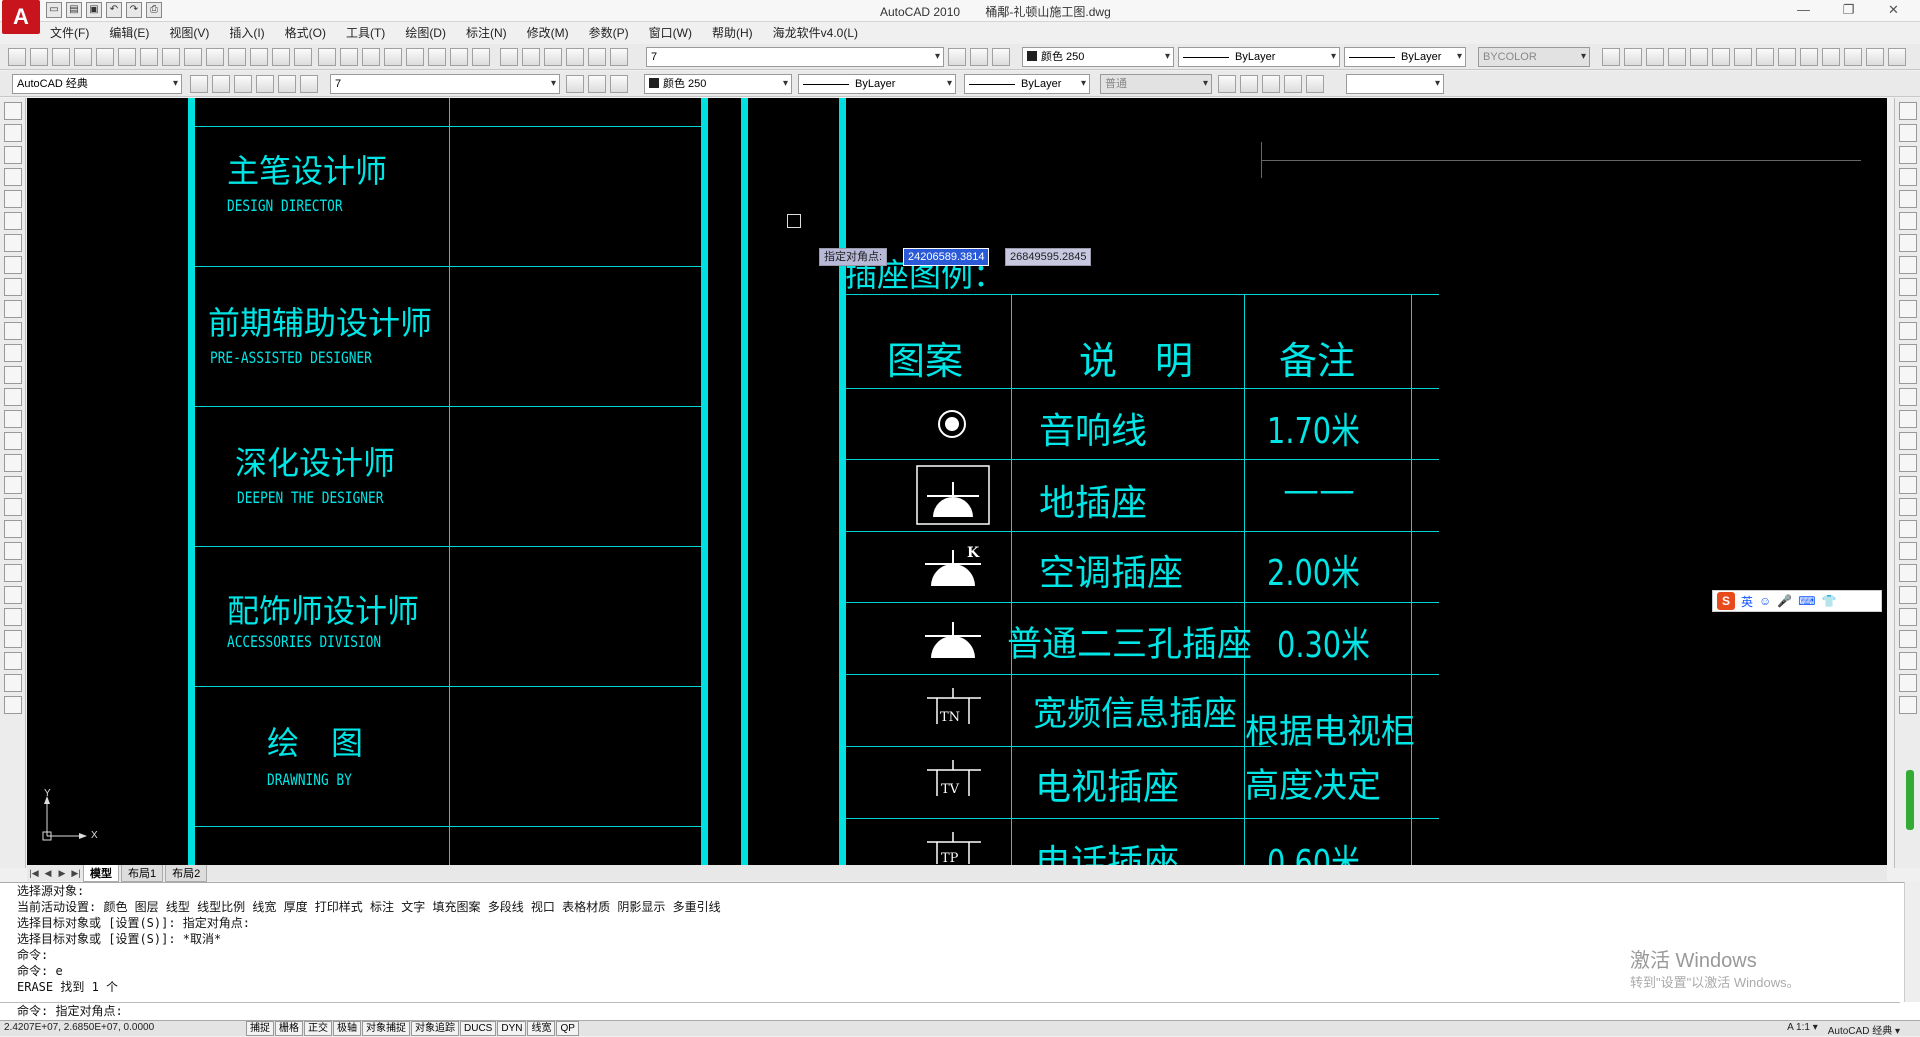  I want to click on menu-item: 文件(F), so click(69, 32).